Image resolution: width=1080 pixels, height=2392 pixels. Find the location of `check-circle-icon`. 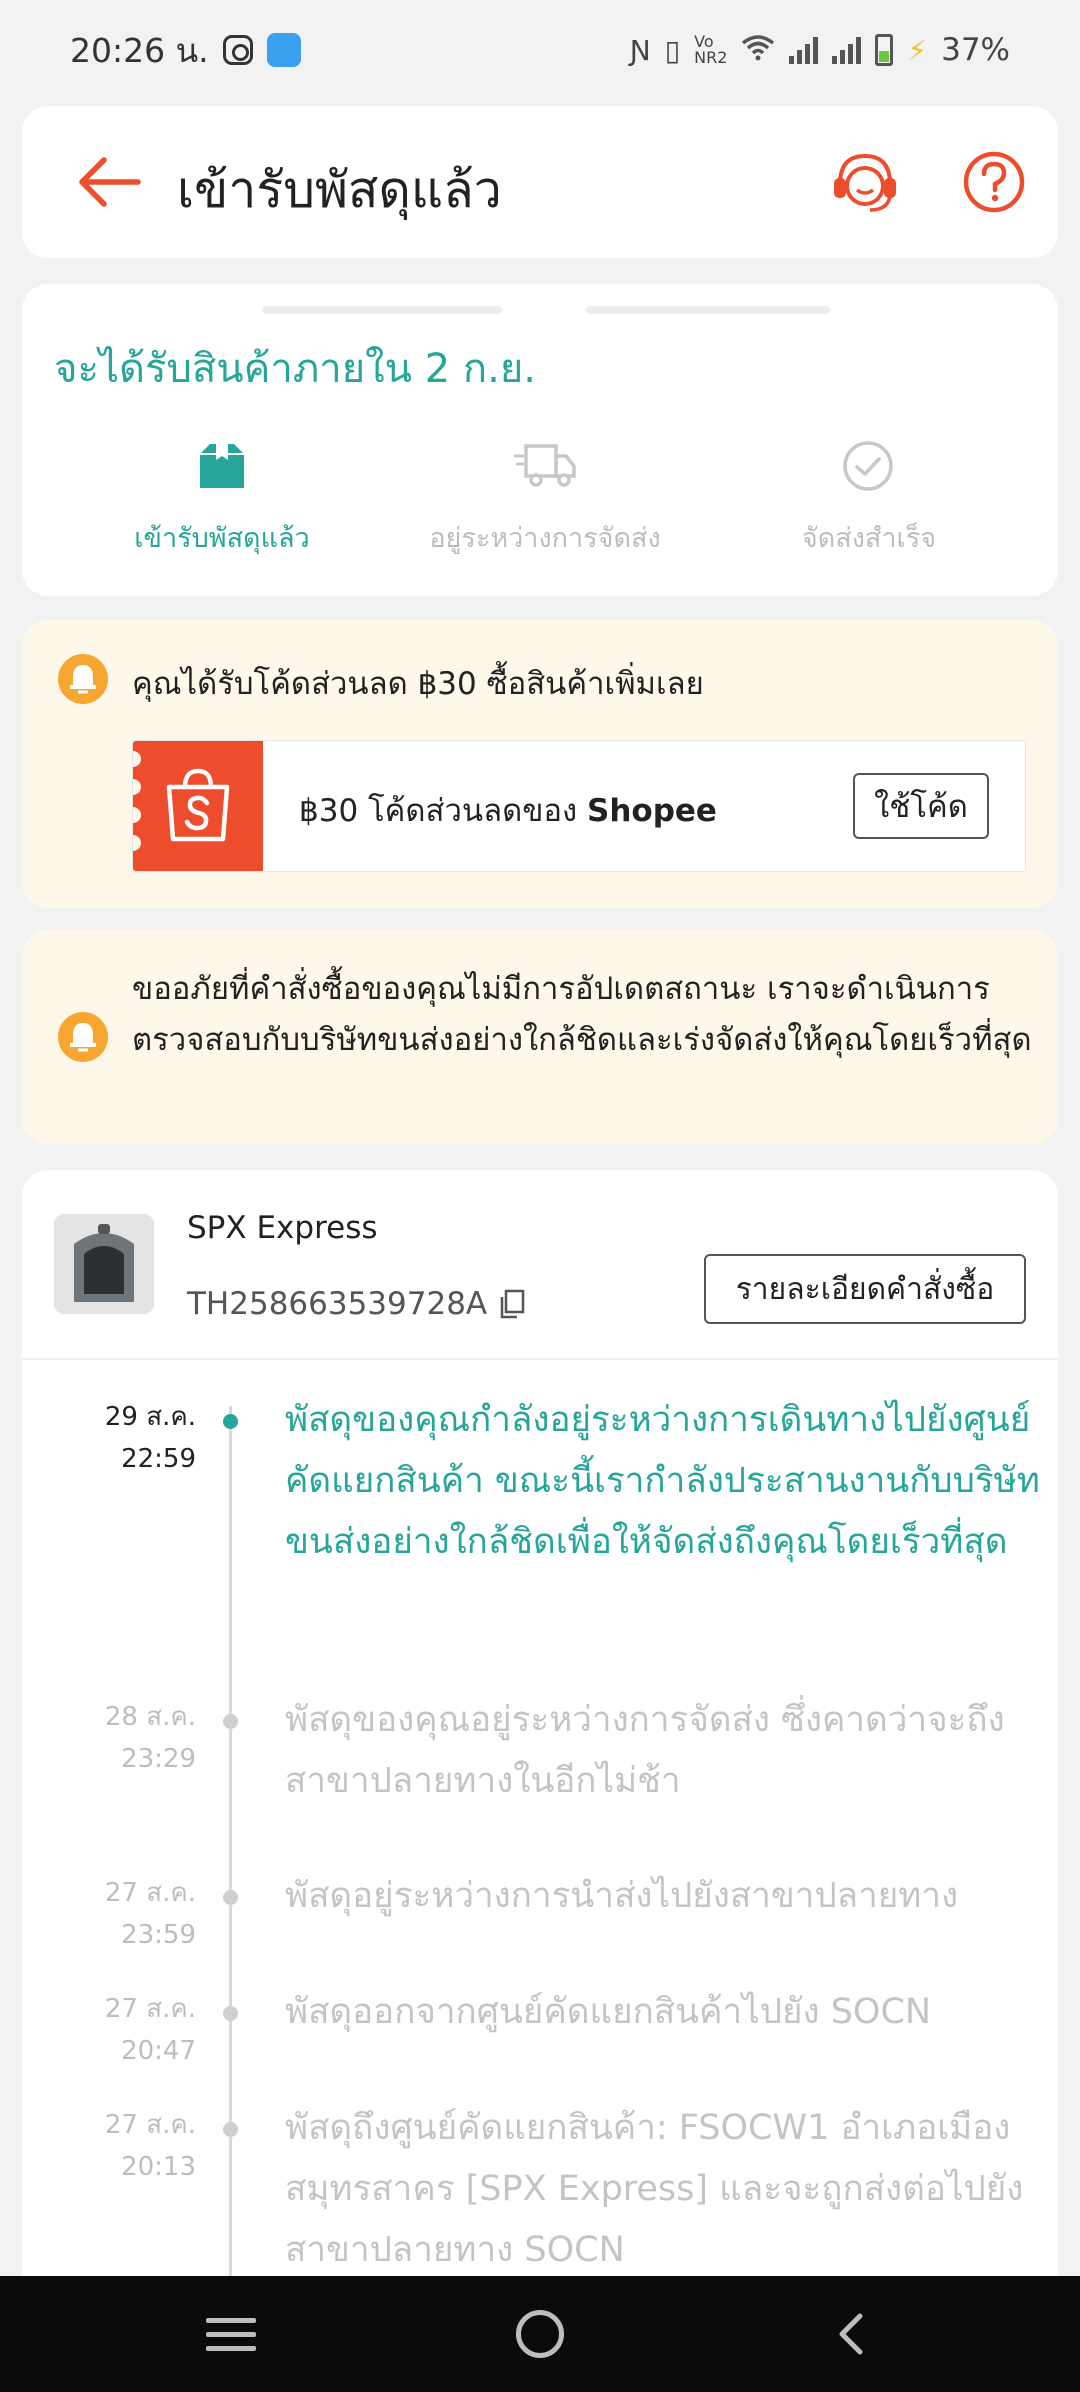

check-circle-icon is located at coordinates (868, 466).